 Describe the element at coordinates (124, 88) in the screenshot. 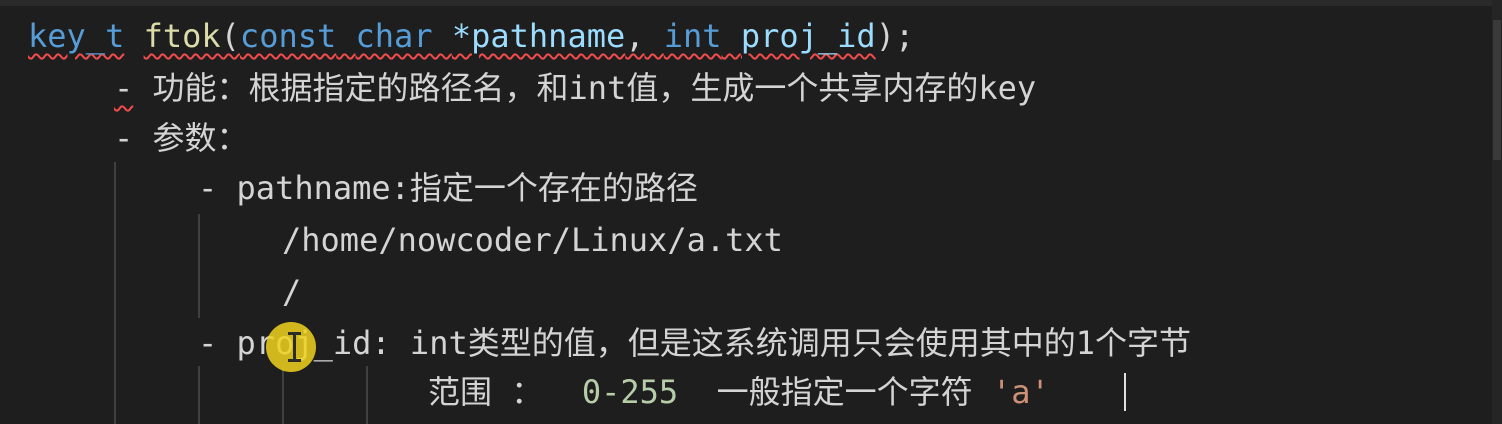

I see `dash-token: -` at that location.